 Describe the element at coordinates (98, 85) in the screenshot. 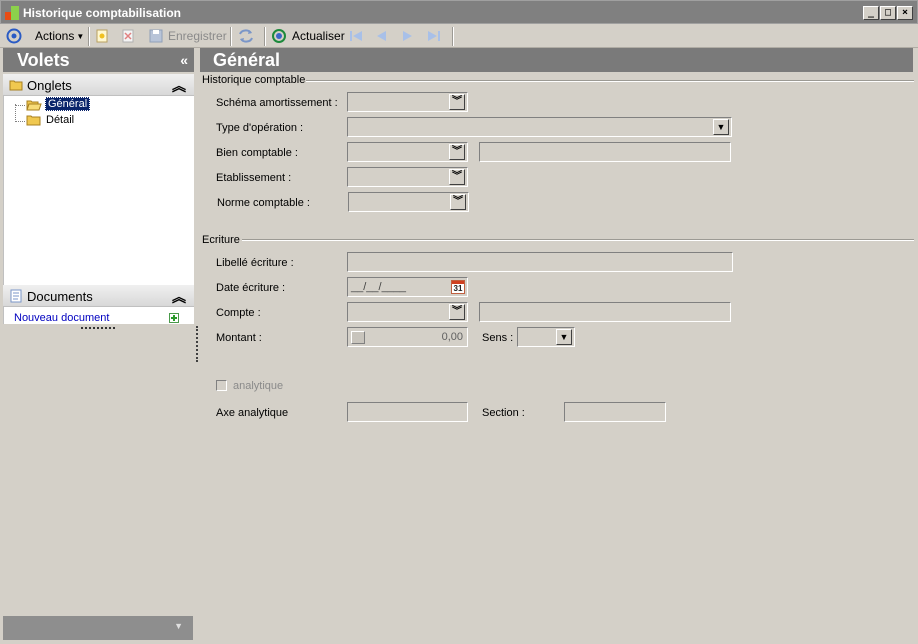

I see `tabs-section-header: Onglets ︽` at that location.